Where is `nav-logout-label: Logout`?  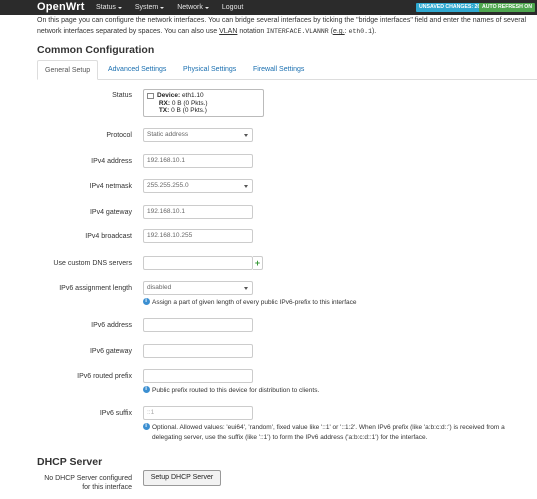 nav-logout-label: Logout is located at coordinates (232, 7).